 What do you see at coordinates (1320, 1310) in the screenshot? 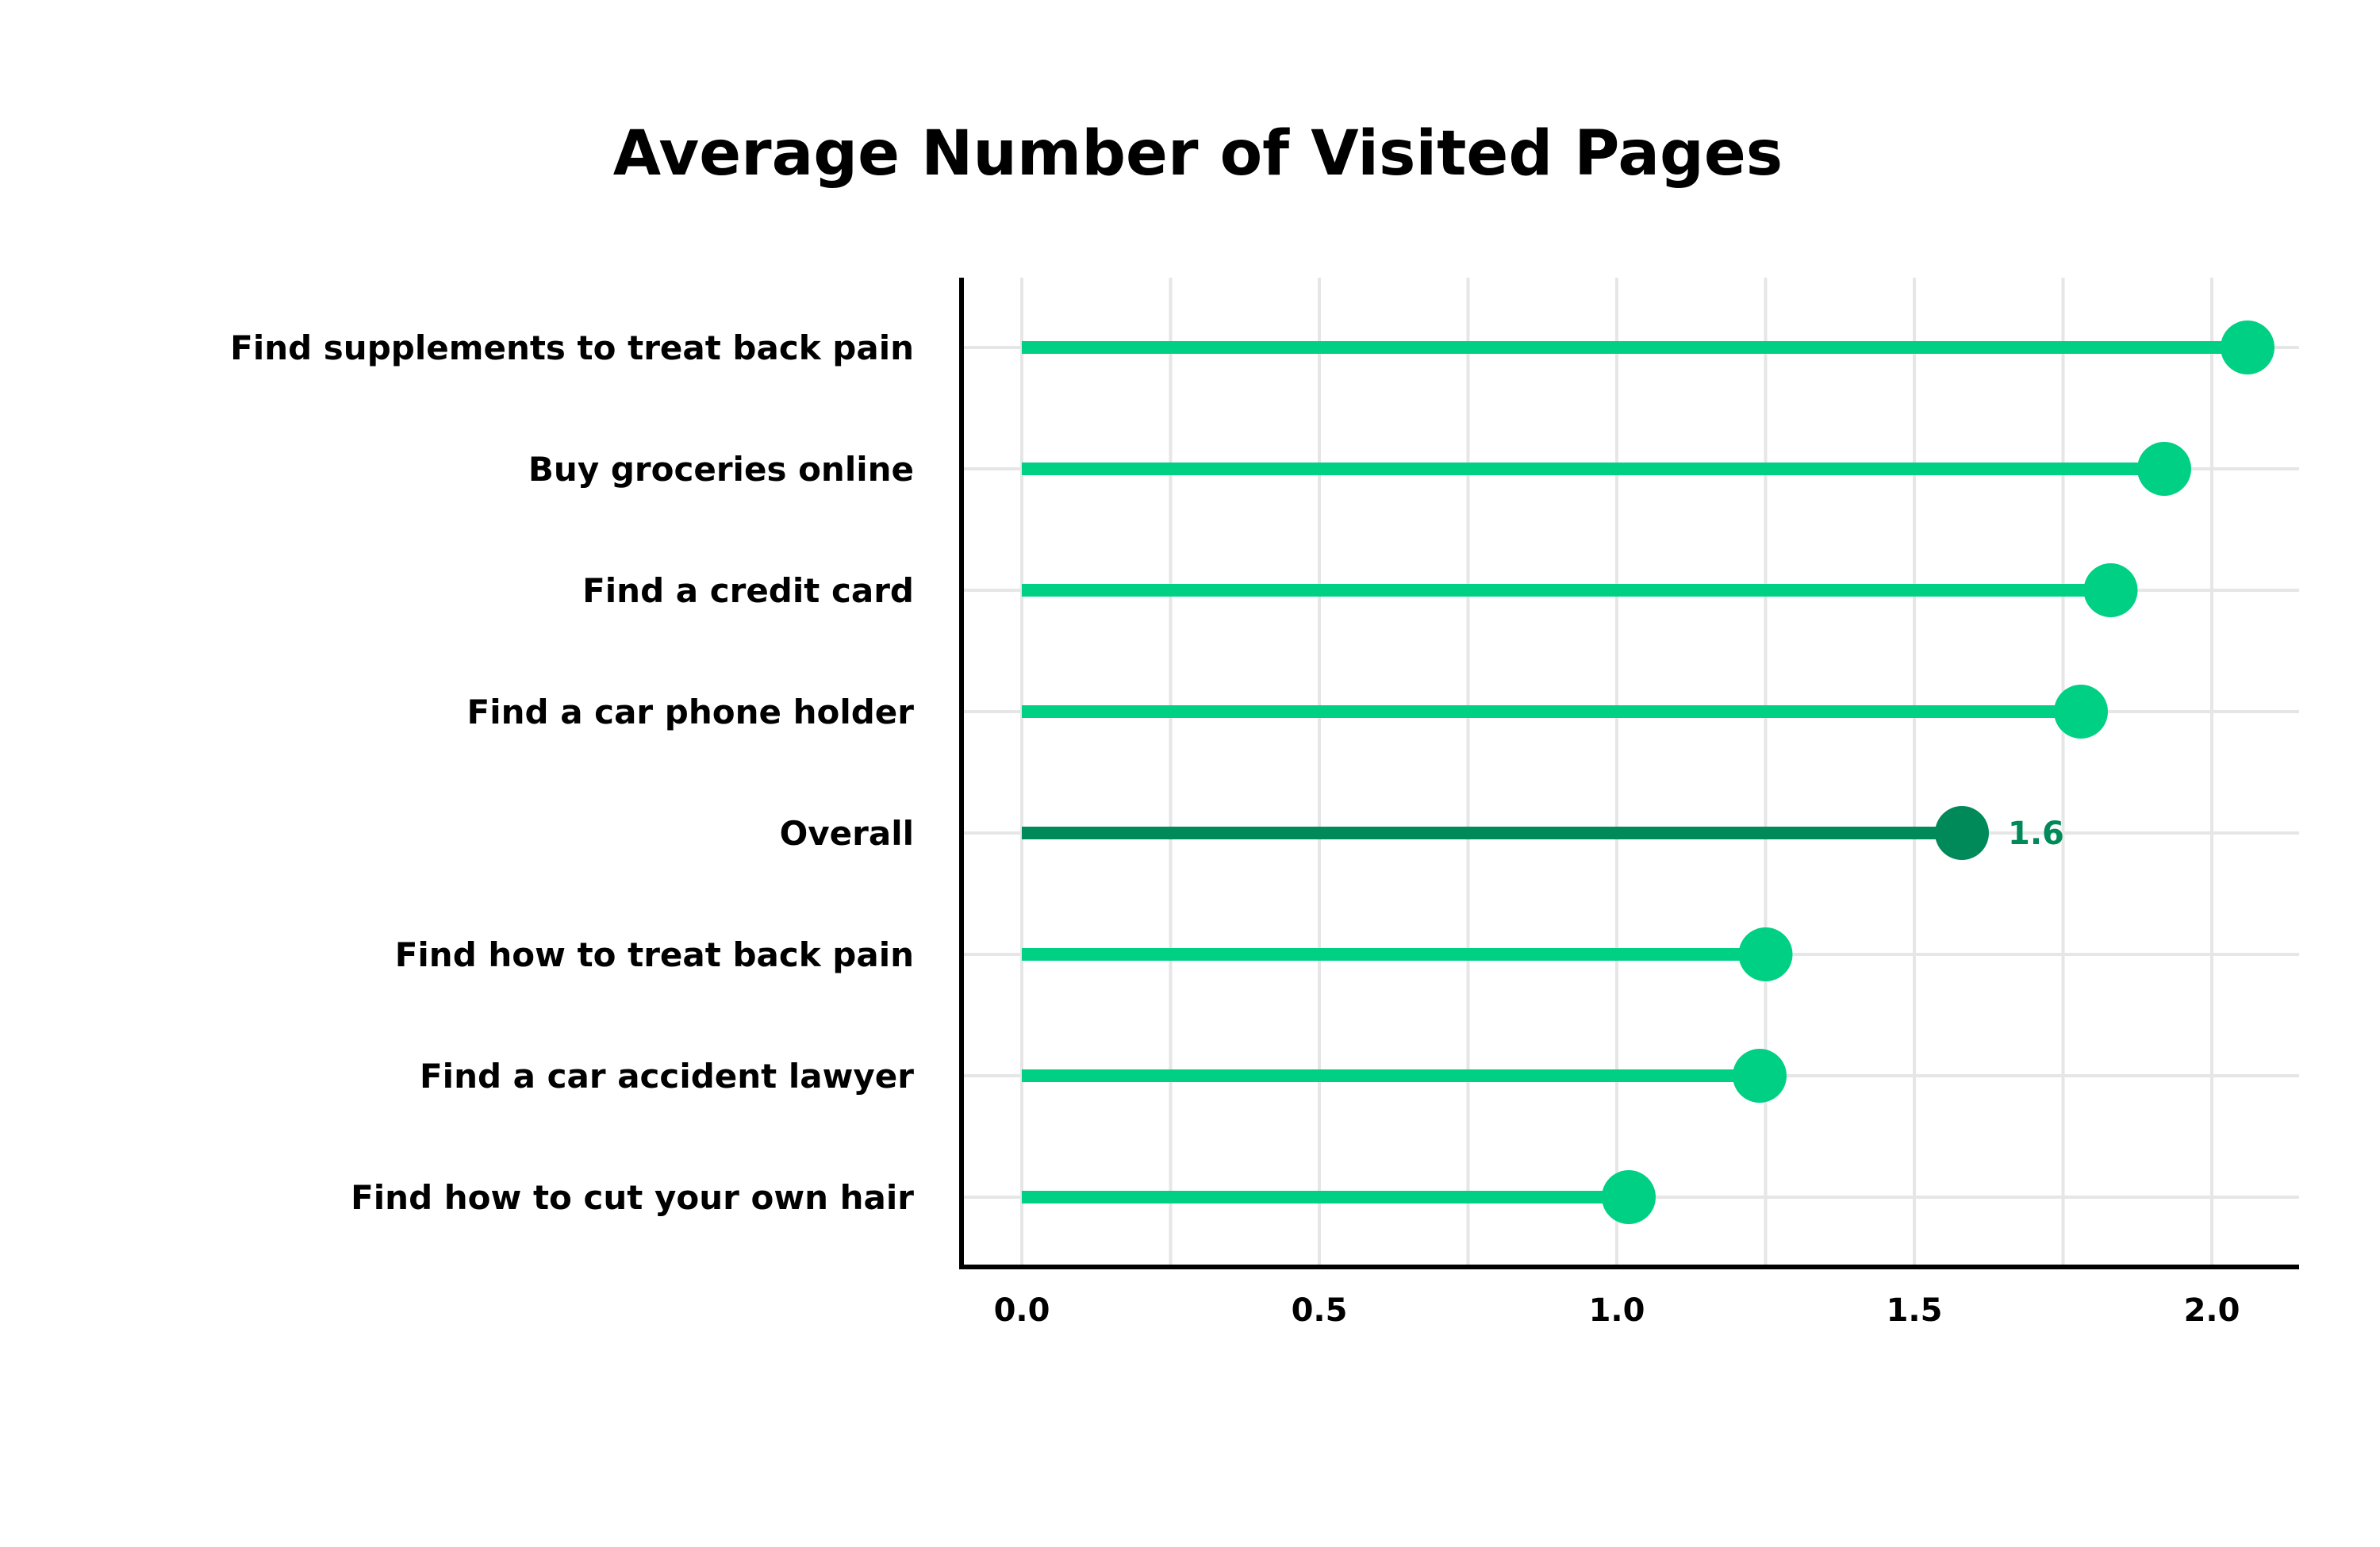
I see `x-tick-label: 0.5` at bounding box center [1320, 1310].